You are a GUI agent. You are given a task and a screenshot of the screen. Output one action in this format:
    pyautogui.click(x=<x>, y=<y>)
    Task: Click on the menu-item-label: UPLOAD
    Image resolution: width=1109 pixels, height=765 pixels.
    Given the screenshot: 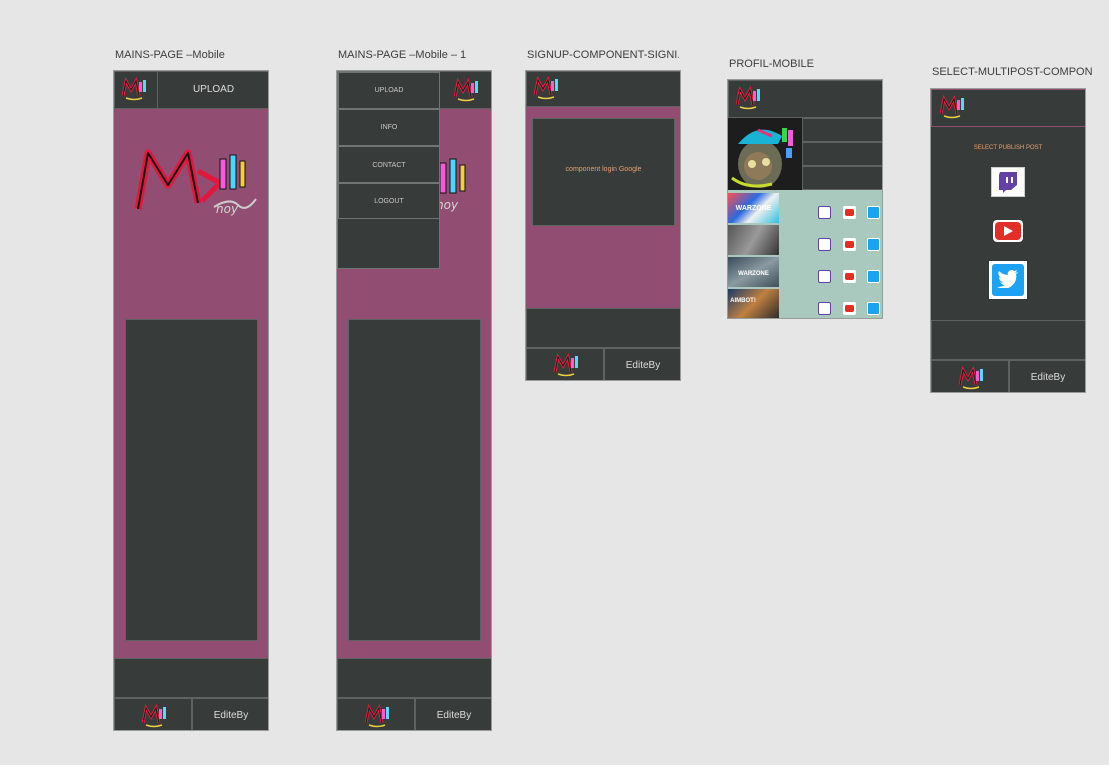 What is the action you would take?
    pyautogui.click(x=389, y=90)
    